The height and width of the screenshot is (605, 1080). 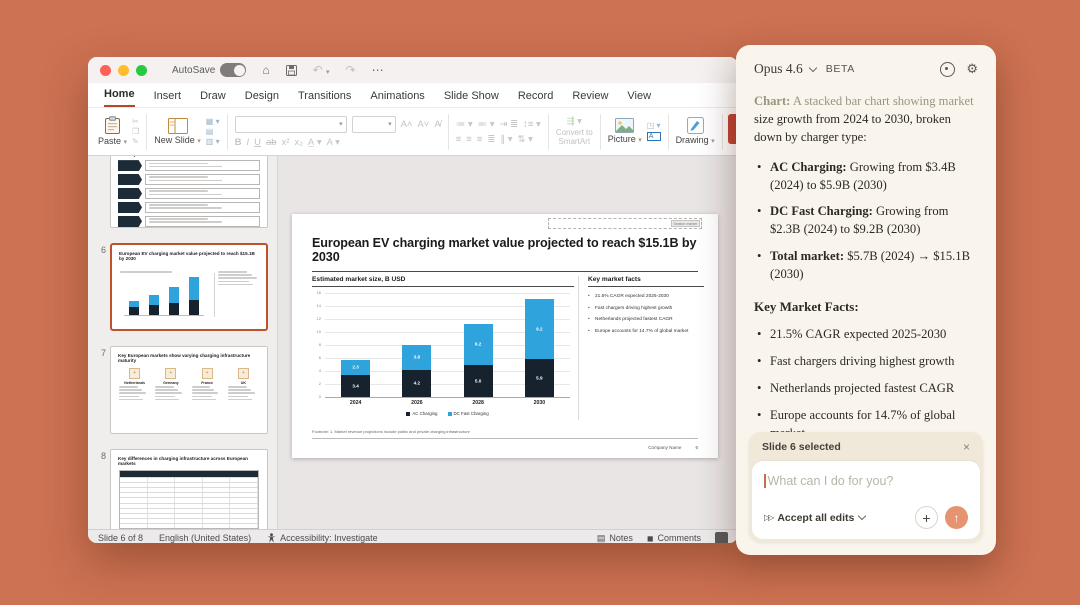 I want to click on indent-icon: ⇥ ≣, so click(x=509, y=124).